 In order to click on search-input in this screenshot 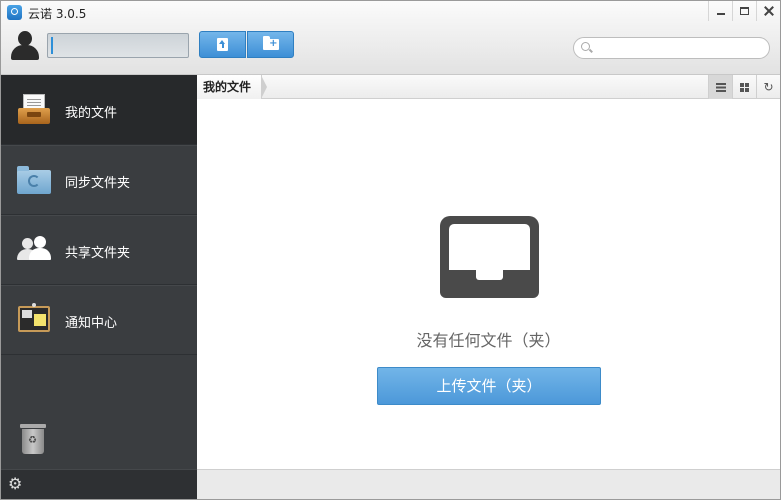, I will do `click(680, 48)`.